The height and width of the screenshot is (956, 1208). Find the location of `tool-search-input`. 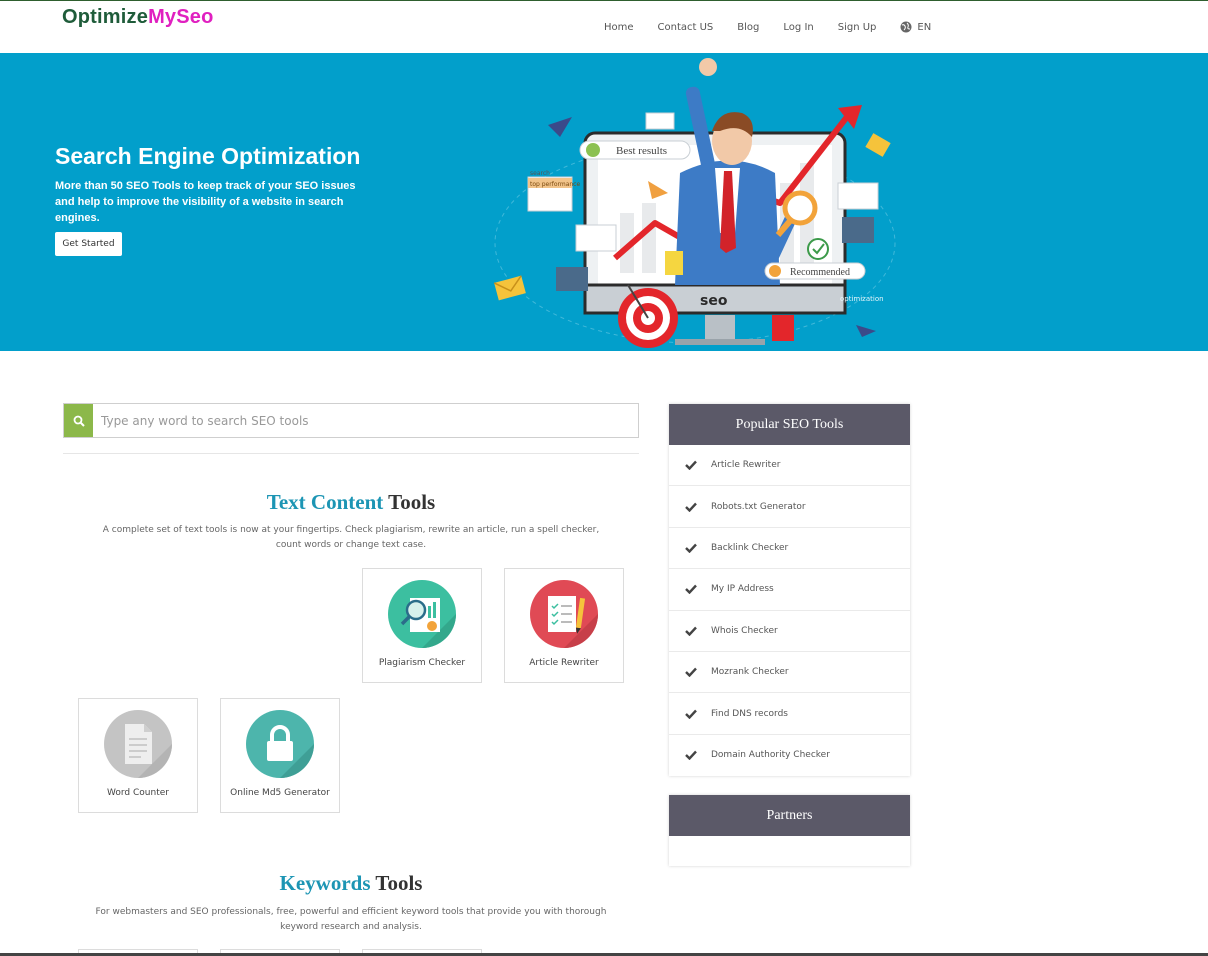

tool-search-input is located at coordinates (365, 420).